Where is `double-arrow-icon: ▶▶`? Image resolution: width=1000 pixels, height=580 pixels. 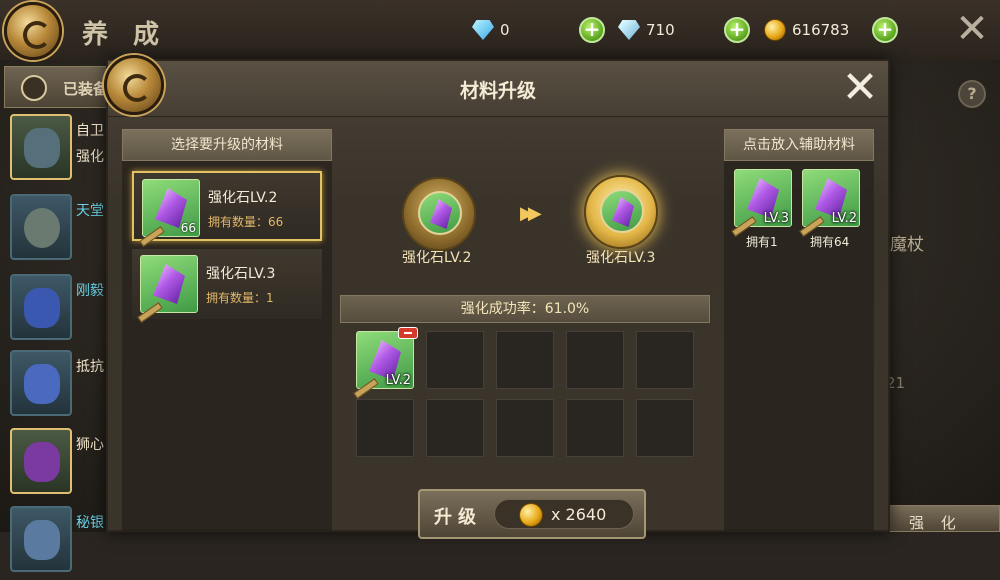 double-arrow-icon: ▶▶ is located at coordinates (531, 213).